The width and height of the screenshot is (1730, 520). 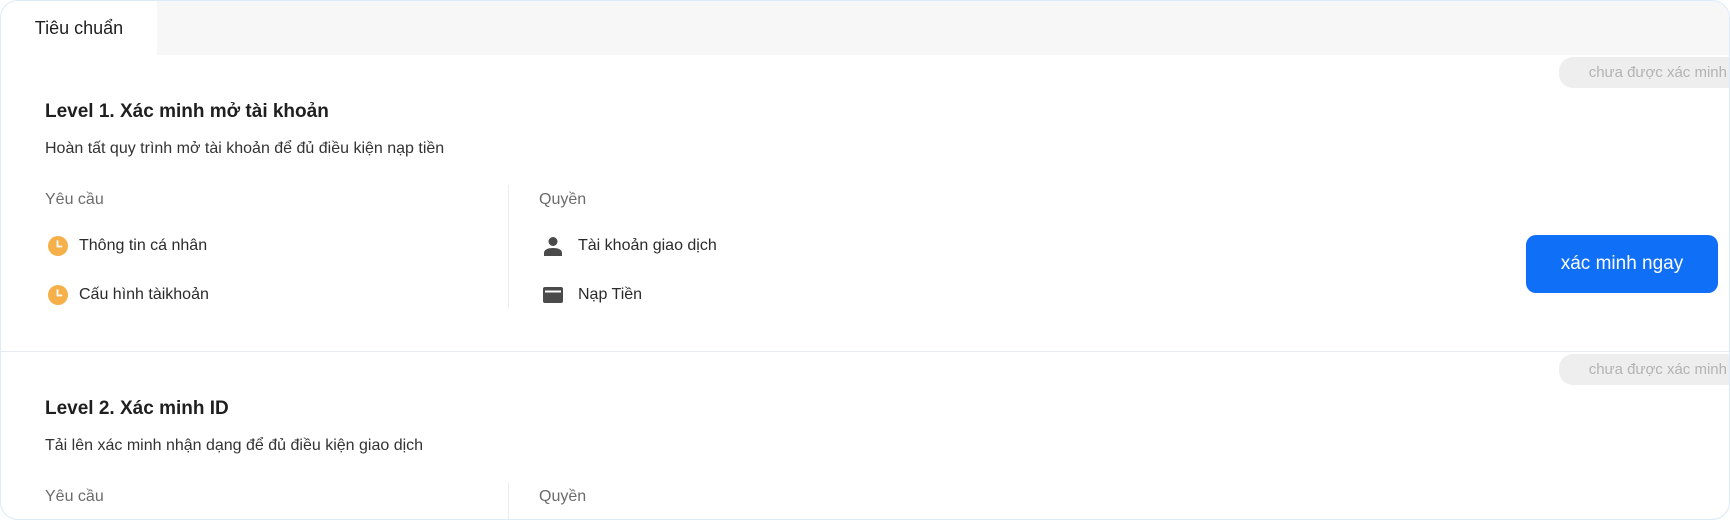 I want to click on requirement-item: Cấu hình tàikhoản, so click(x=128, y=295).